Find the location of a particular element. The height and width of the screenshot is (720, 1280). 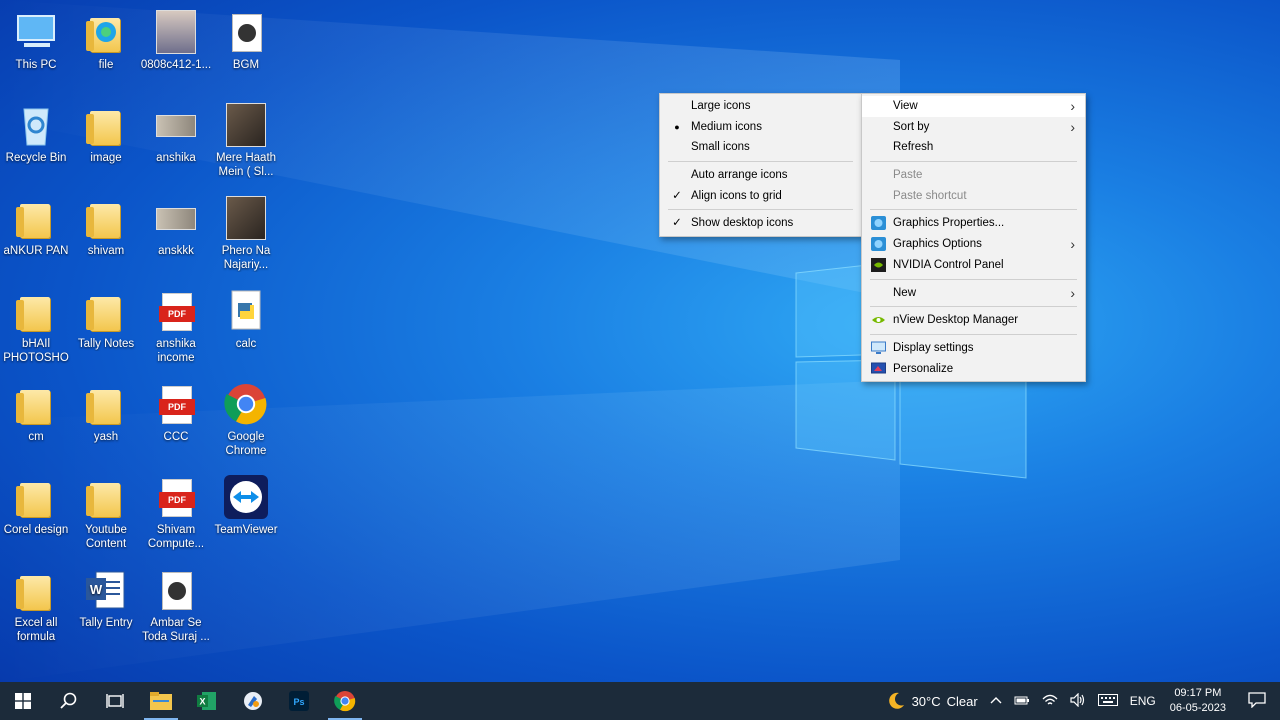

desktop-icon: anskkk is located at coordinates (176, 235).